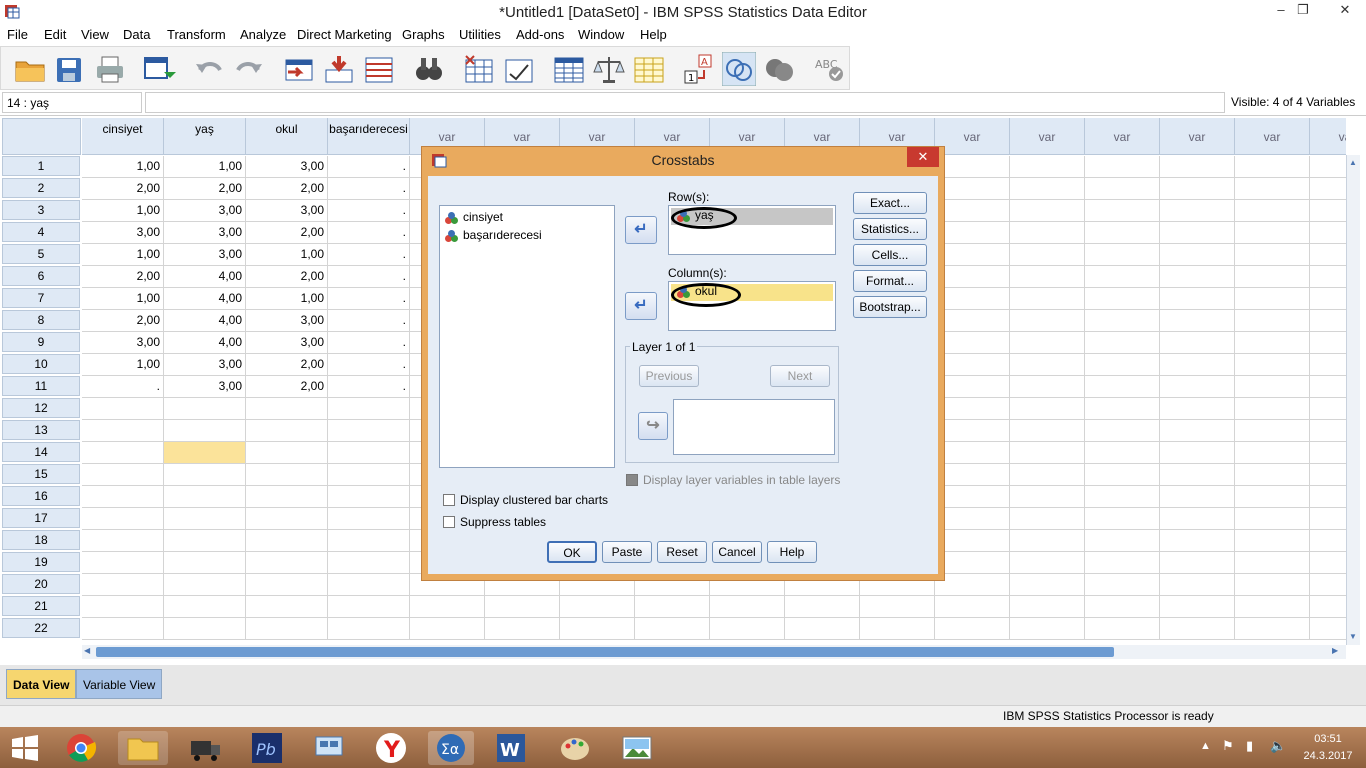 The width and height of the screenshot is (1366, 768). What do you see at coordinates (81, 748) in the screenshot?
I see `chrome-icon` at bounding box center [81, 748].